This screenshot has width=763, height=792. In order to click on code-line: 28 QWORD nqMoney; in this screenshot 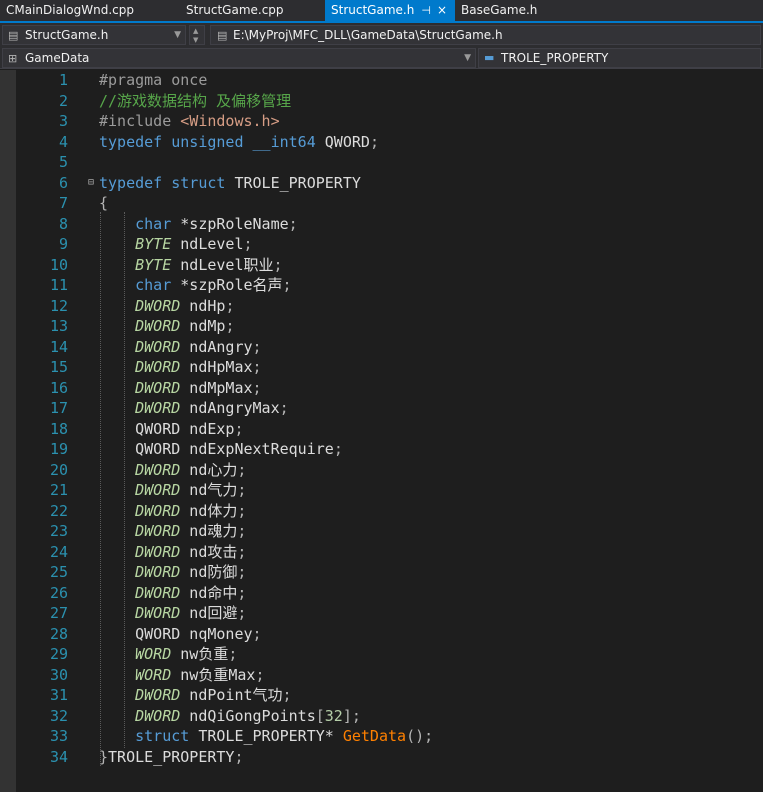, I will do `click(381, 634)`.